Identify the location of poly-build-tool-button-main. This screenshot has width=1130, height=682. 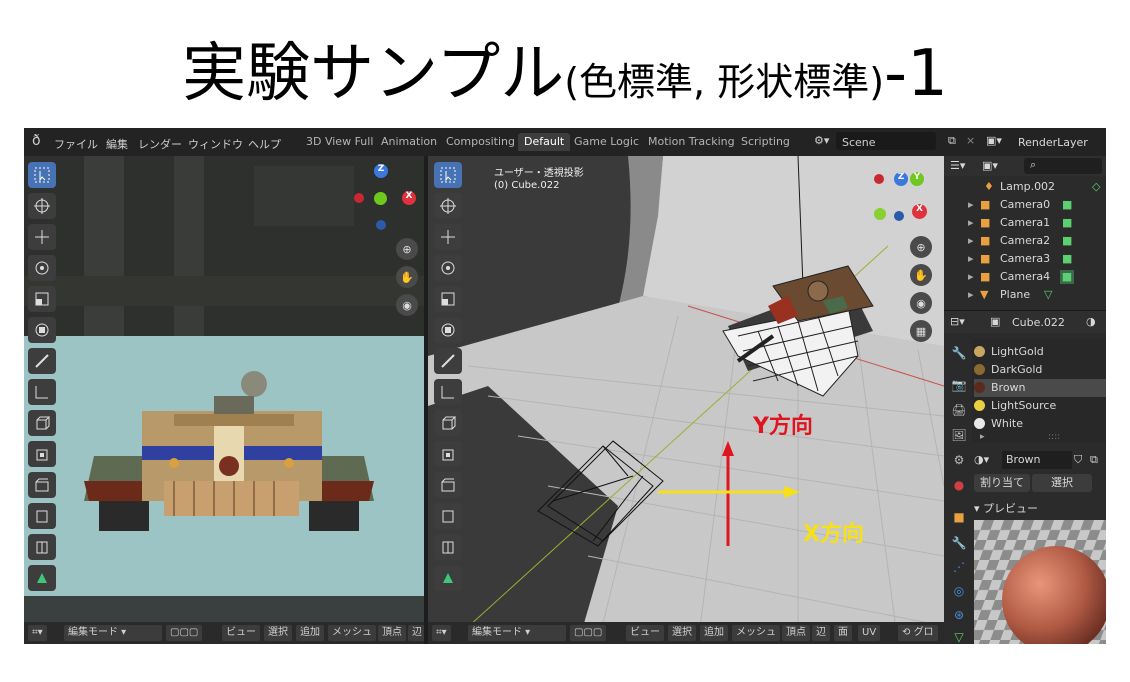
(448, 578).